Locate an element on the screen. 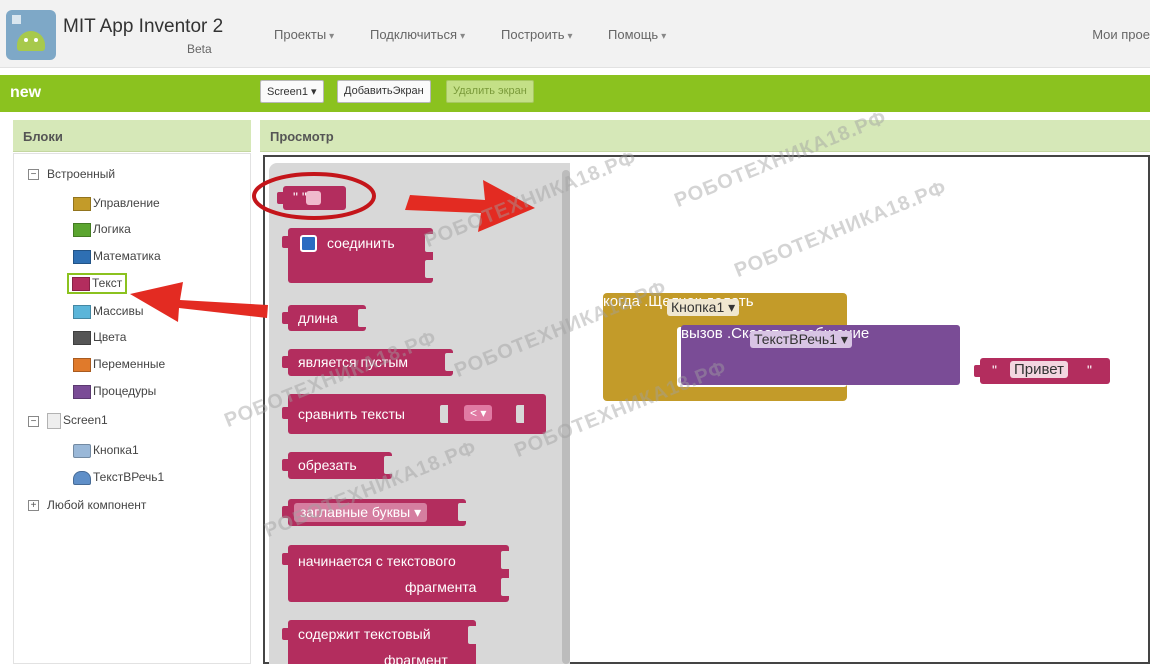 The image size is (1150, 664). highlight-ellipse is located at coordinates (314, 196).